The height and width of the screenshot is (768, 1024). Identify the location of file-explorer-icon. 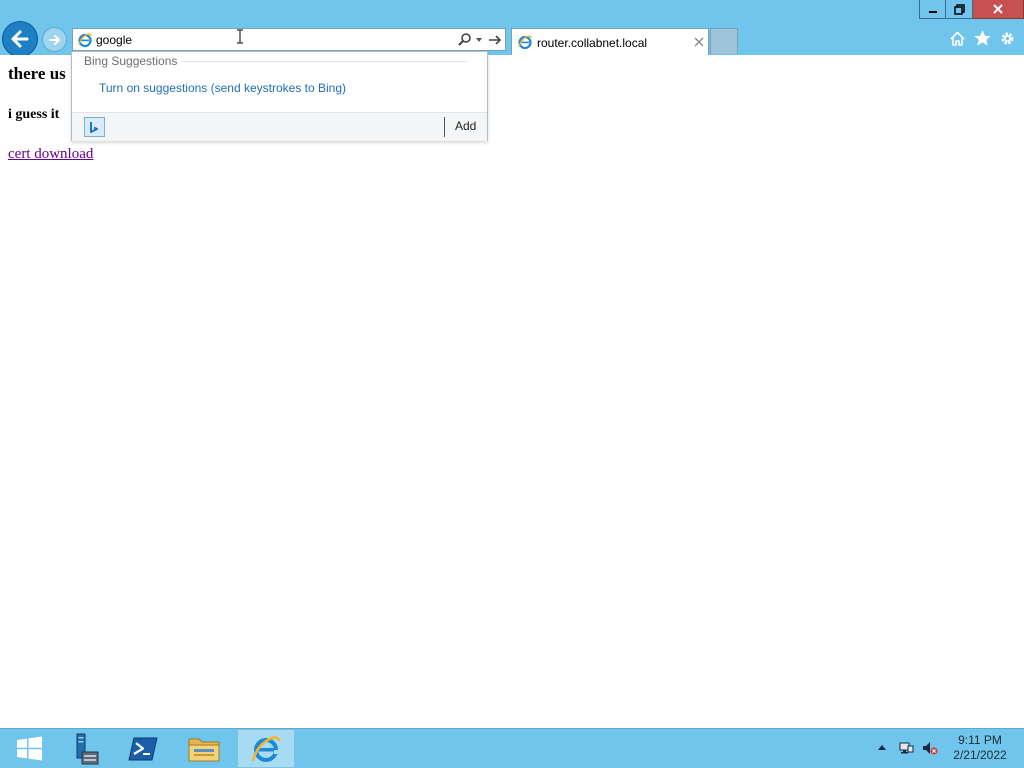
(204, 749).